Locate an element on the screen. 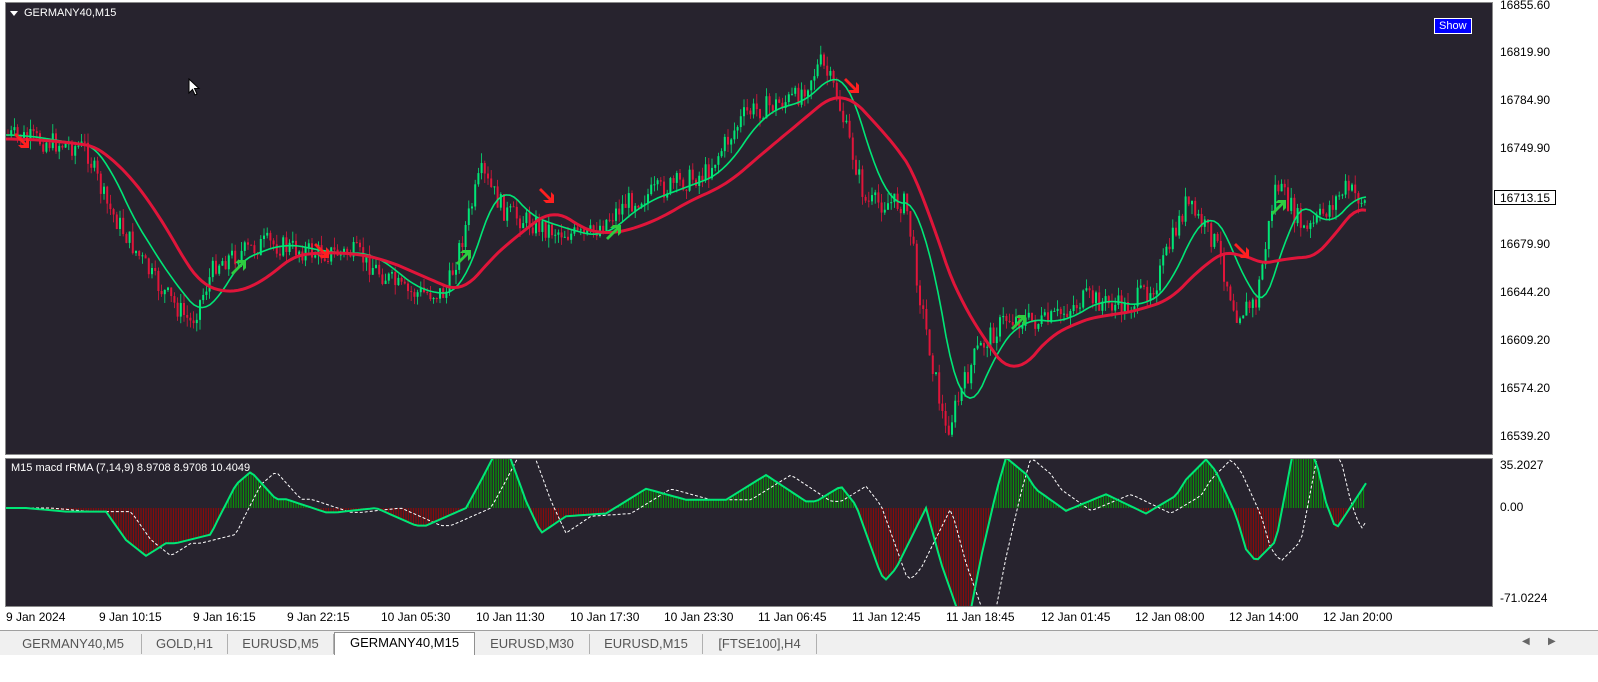  tab-eurusd-m5: EURUSD,M5 is located at coordinates (281, 644).